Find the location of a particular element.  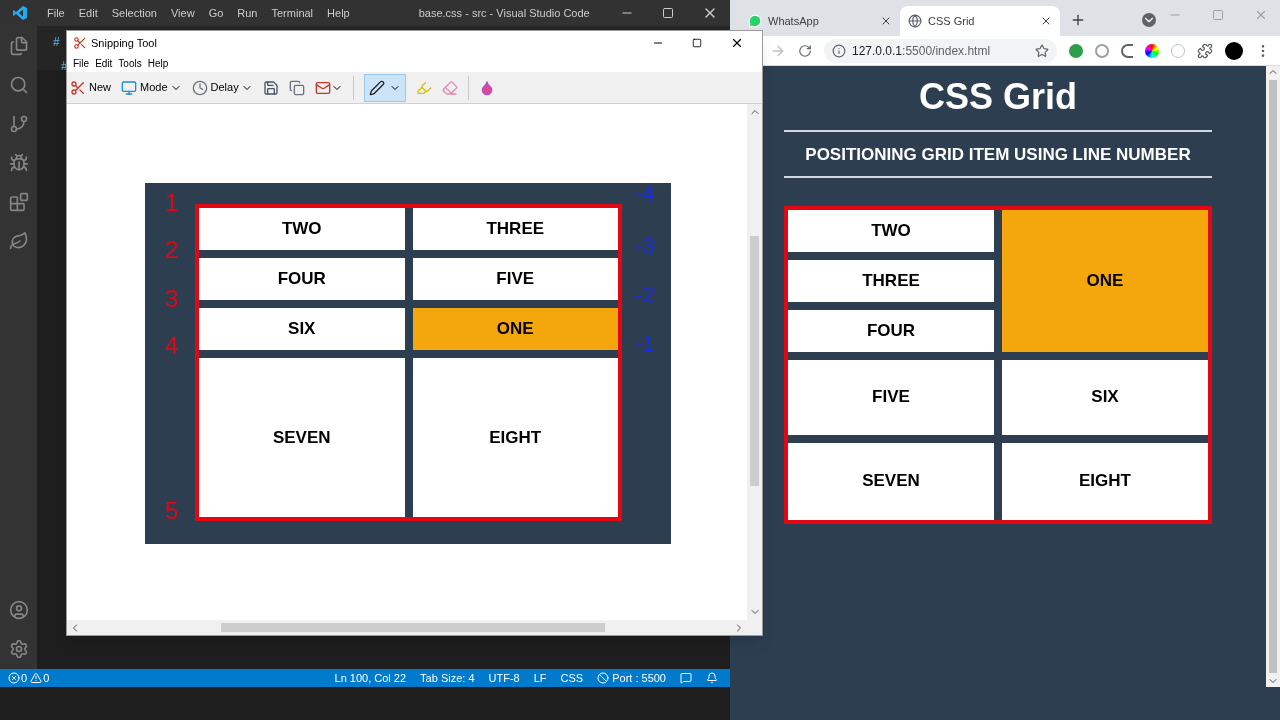

menu-item: View is located at coordinates (182, 13).